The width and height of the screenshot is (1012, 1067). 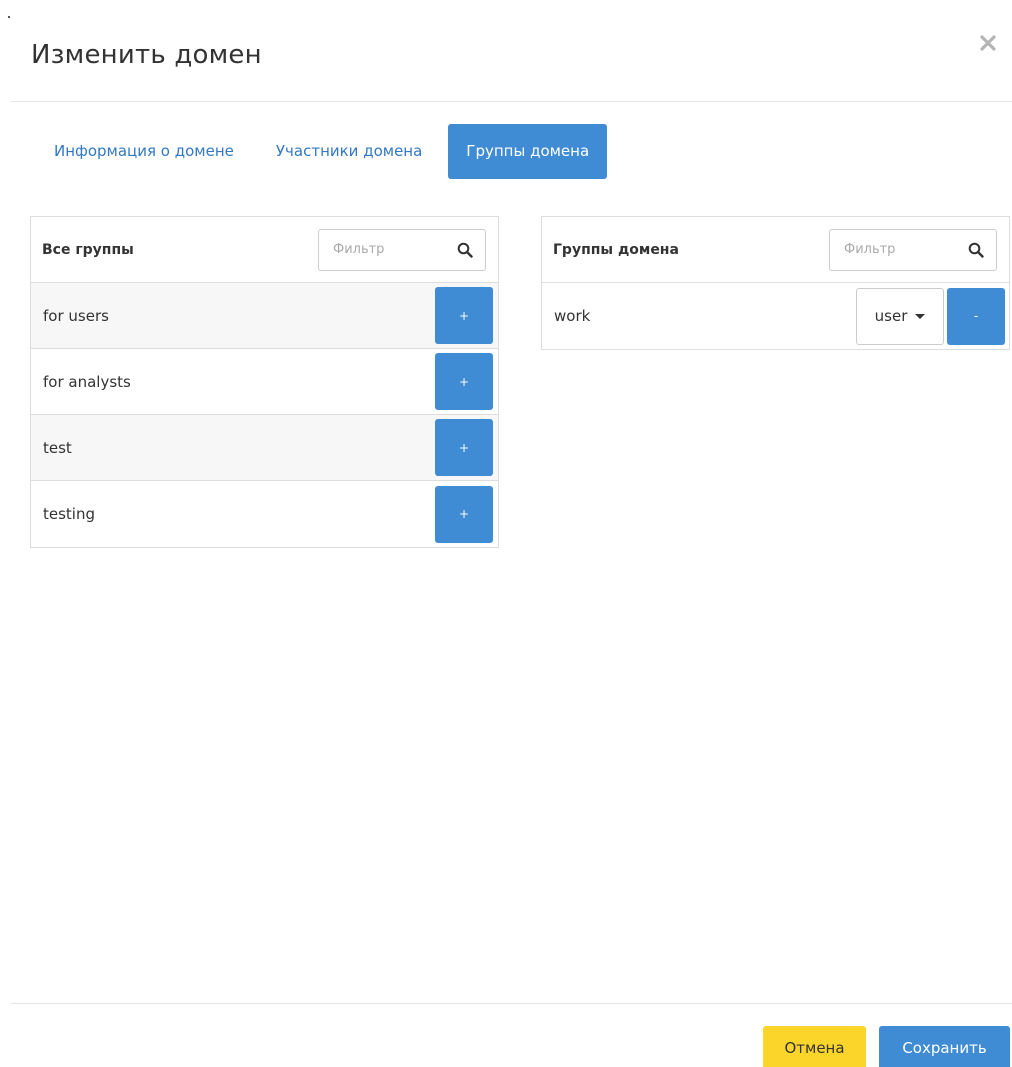 I want to click on role-value: user, so click(x=891, y=316).